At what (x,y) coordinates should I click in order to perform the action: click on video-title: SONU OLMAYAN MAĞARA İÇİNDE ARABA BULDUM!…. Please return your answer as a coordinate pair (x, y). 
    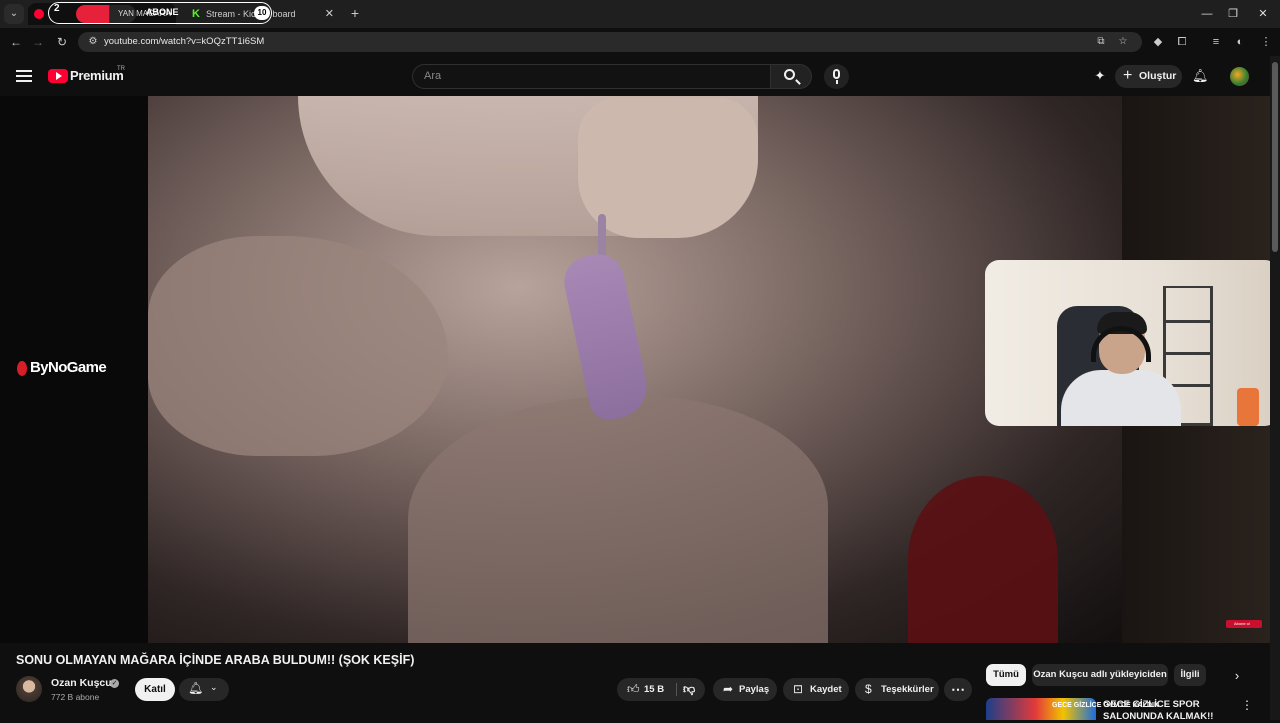
    Looking at the image, I should click on (215, 660).